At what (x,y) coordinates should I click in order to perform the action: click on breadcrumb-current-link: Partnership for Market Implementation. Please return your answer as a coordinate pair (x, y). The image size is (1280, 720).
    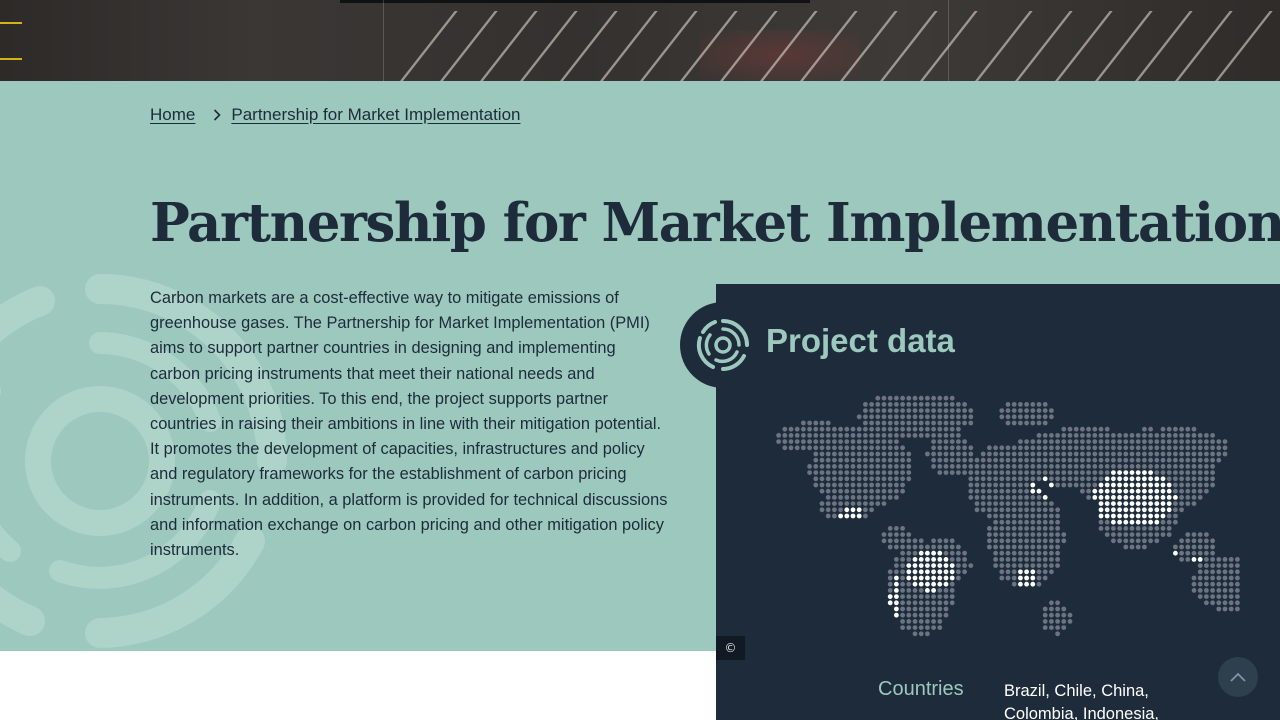
    Looking at the image, I should click on (375, 115).